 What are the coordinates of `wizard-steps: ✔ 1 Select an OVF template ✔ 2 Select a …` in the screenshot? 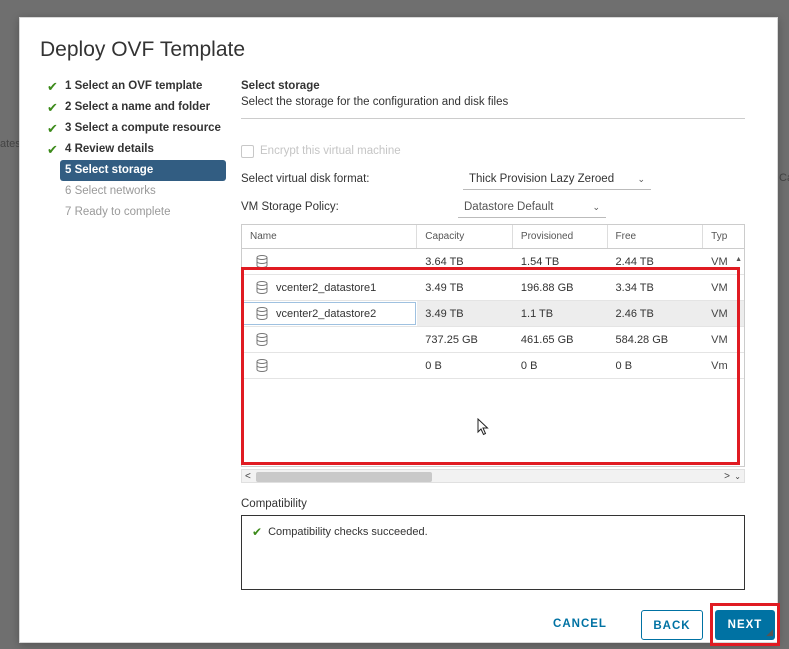 It's located at (133, 149).